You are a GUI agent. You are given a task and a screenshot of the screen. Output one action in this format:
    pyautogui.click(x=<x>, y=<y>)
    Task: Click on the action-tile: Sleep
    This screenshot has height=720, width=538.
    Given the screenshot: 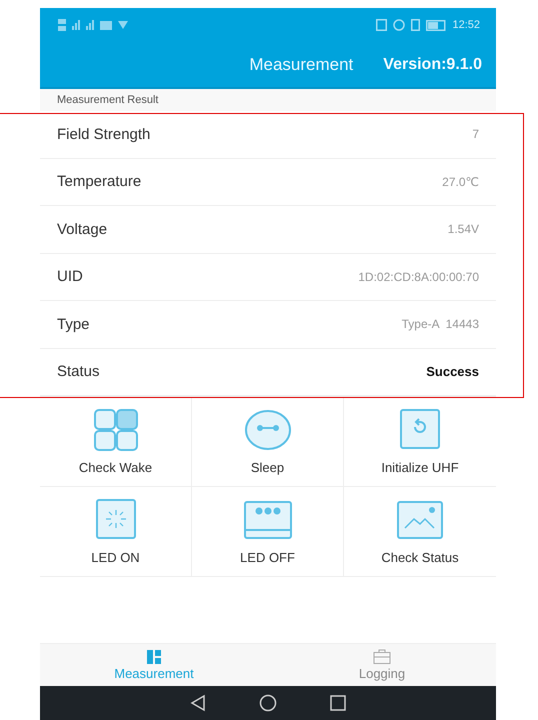 What is the action you would take?
    pyautogui.click(x=268, y=442)
    